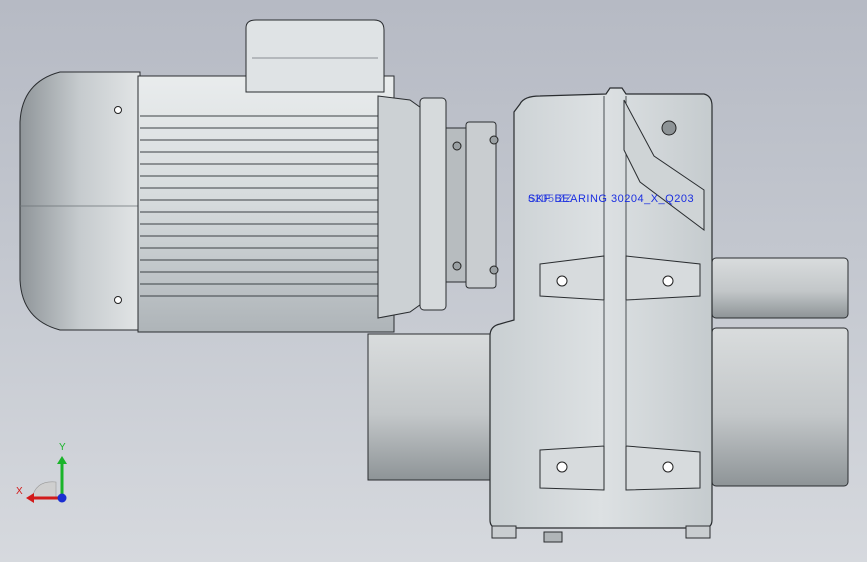 The width and height of the screenshot is (867, 562). I want to click on flange, so click(459, 204).